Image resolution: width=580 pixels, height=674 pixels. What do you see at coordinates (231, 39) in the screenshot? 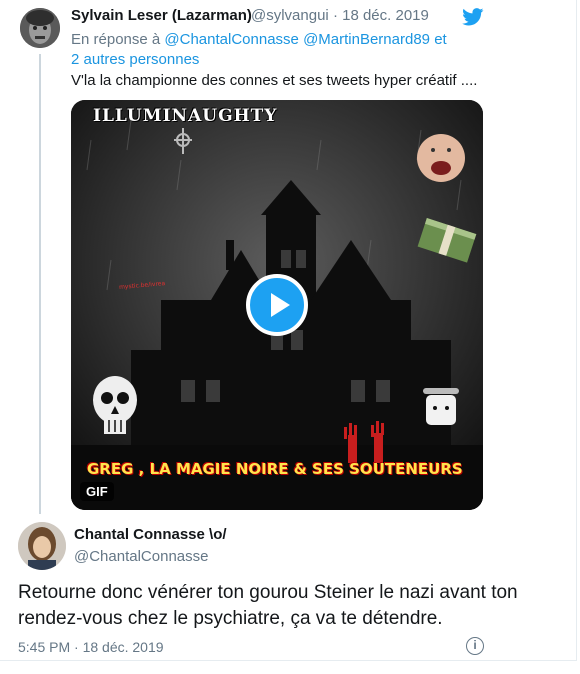
I see `mention-chantal-link: @ChantalConnasse` at bounding box center [231, 39].